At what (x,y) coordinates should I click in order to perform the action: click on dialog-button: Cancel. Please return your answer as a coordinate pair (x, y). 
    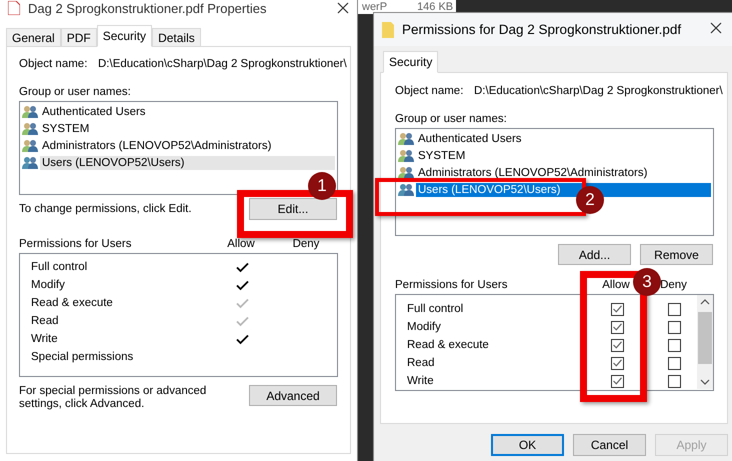
    Looking at the image, I should click on (609, 445).